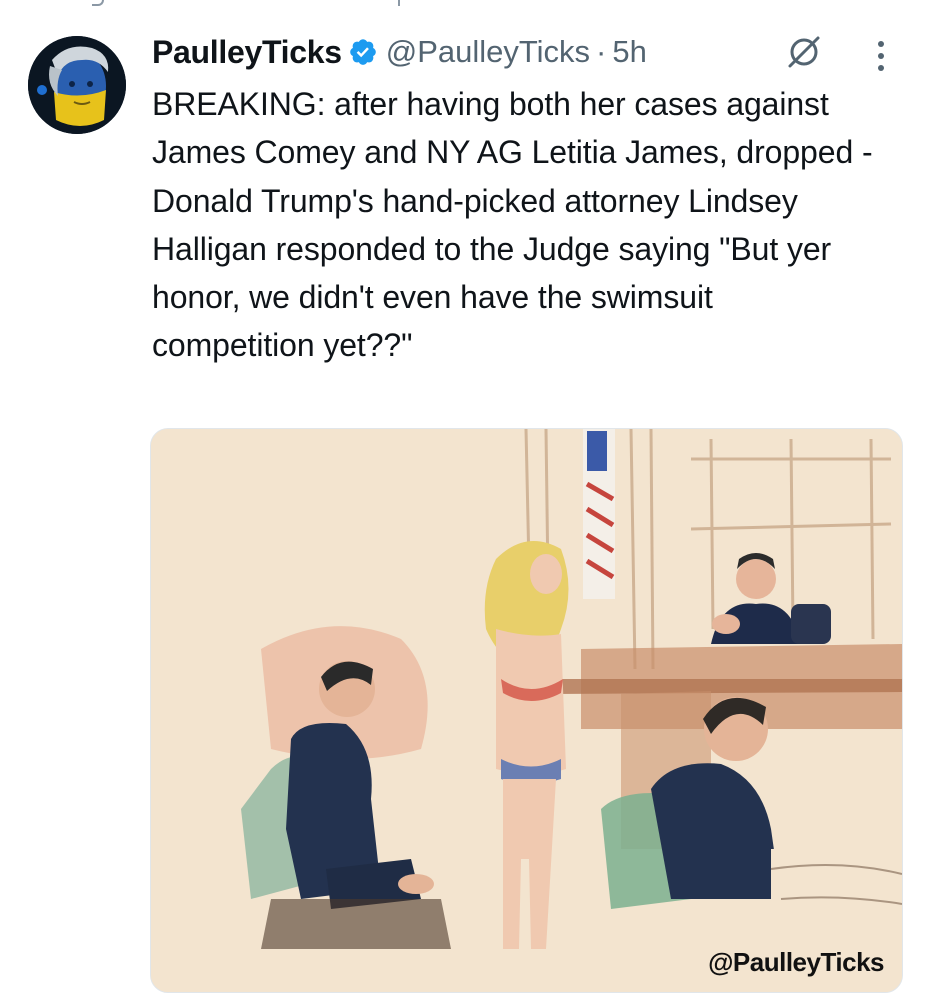 Image resolution: width=931 pixels, height=1000 pixels. Describe the element at coordinates (629, 52) in the screenshot. I see `timestamp: 5h` at that location.